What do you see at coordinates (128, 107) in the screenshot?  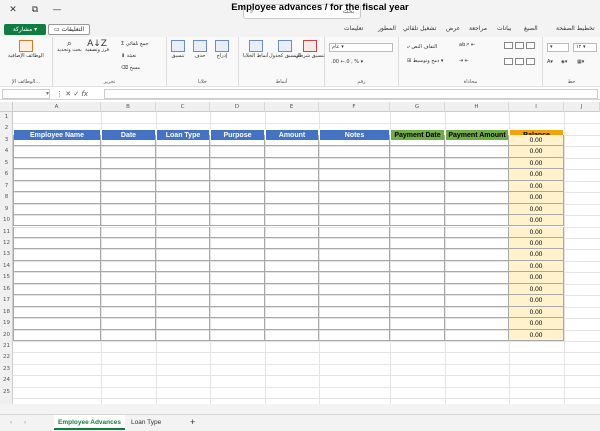 I see `column-header: B` at bounding box center [128, 107].